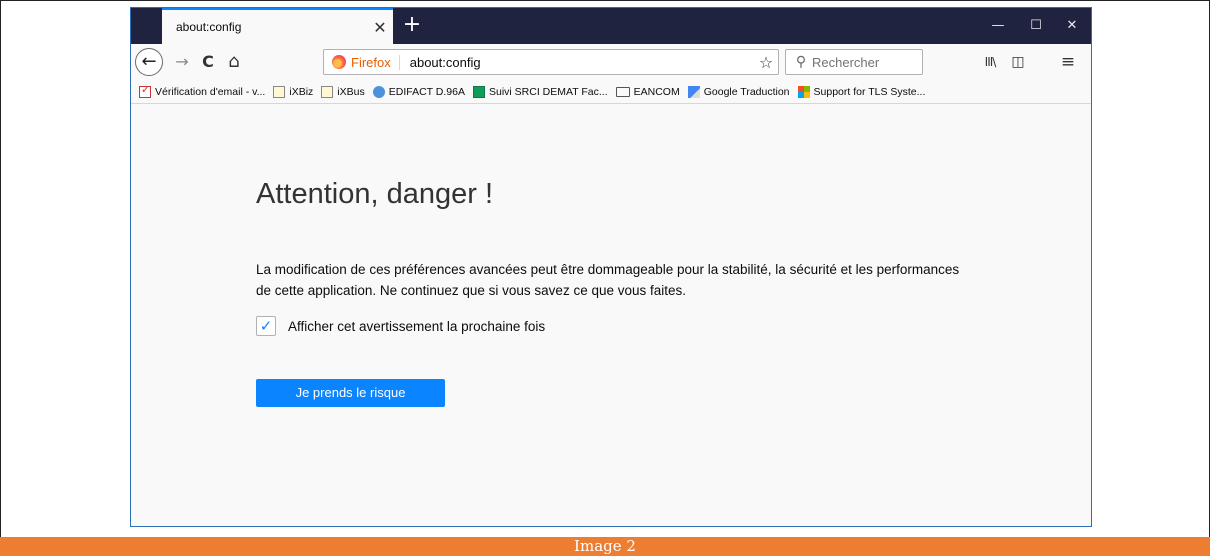  I want to click on search-input: Rechercher, so click(845, 62).